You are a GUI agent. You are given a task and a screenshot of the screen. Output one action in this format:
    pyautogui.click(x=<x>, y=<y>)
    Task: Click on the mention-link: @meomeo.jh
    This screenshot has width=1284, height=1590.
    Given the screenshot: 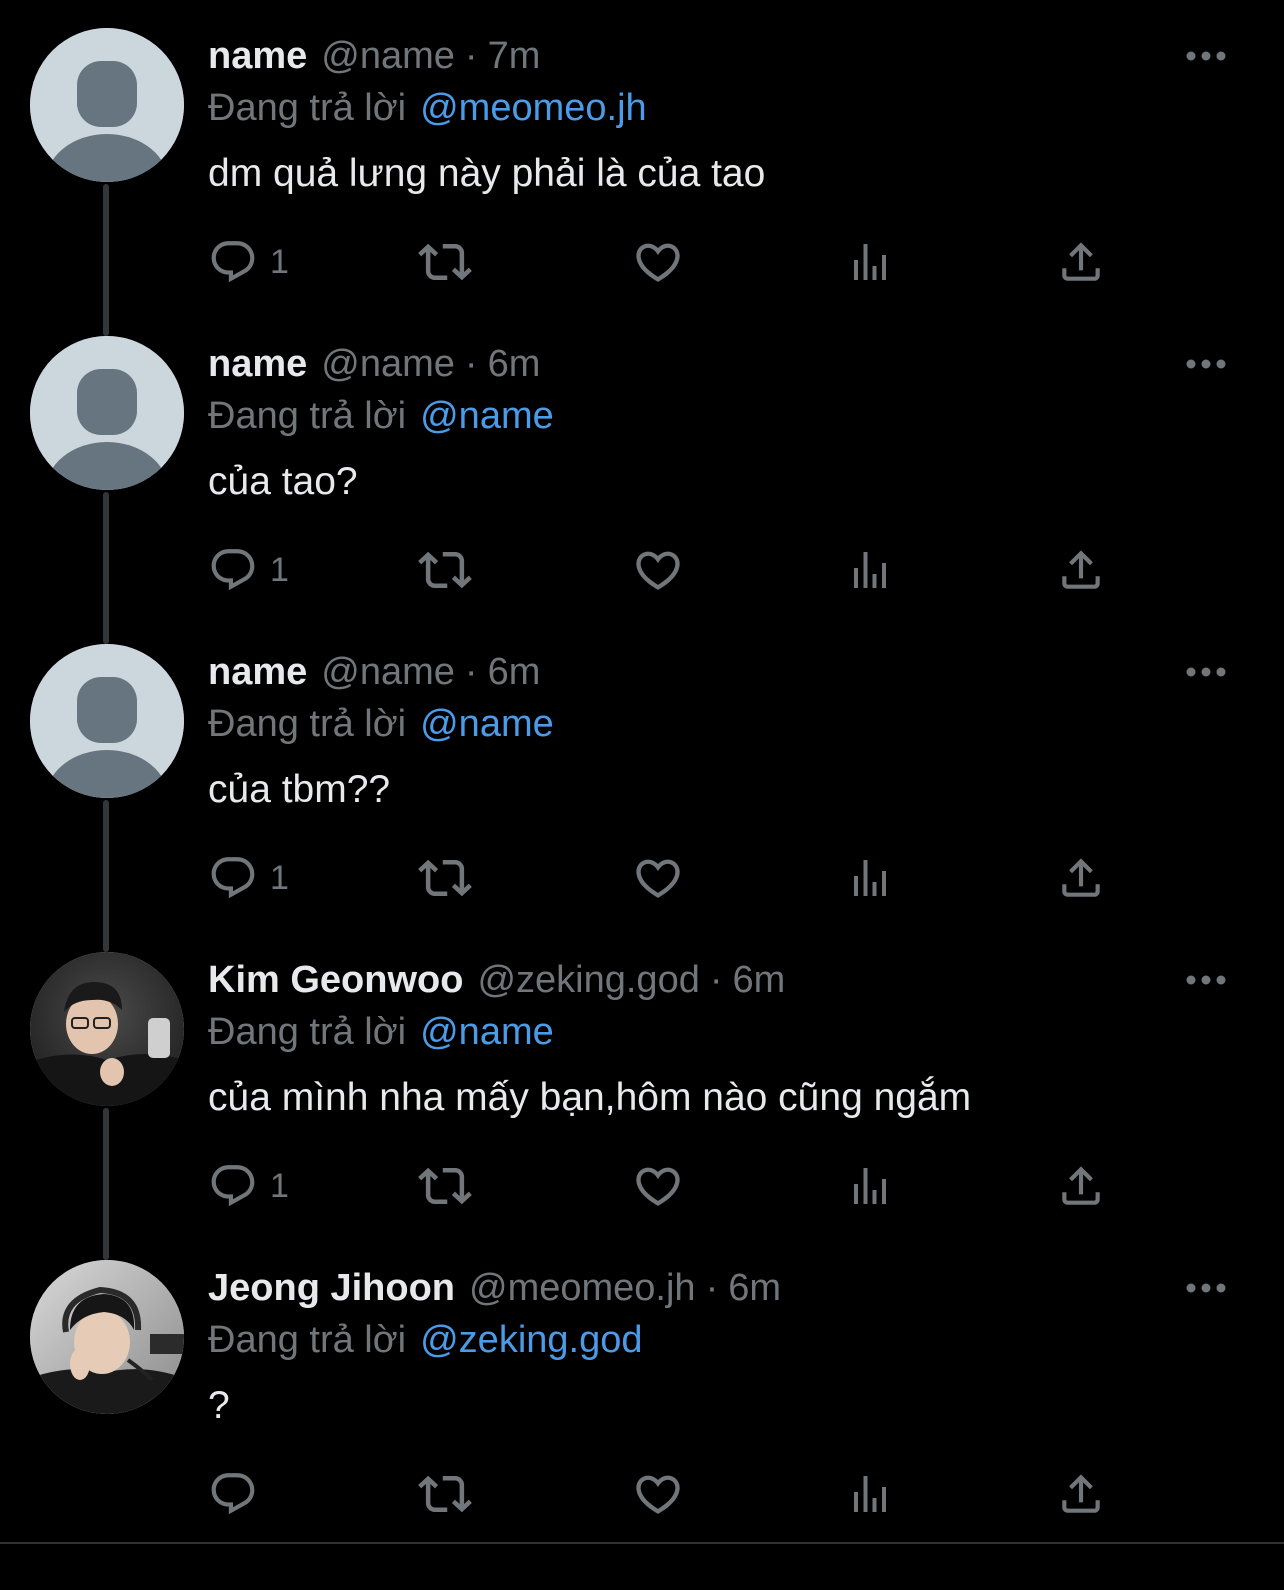 What is the action you would take?
    pyautogui.click(x=533, y=108)
    